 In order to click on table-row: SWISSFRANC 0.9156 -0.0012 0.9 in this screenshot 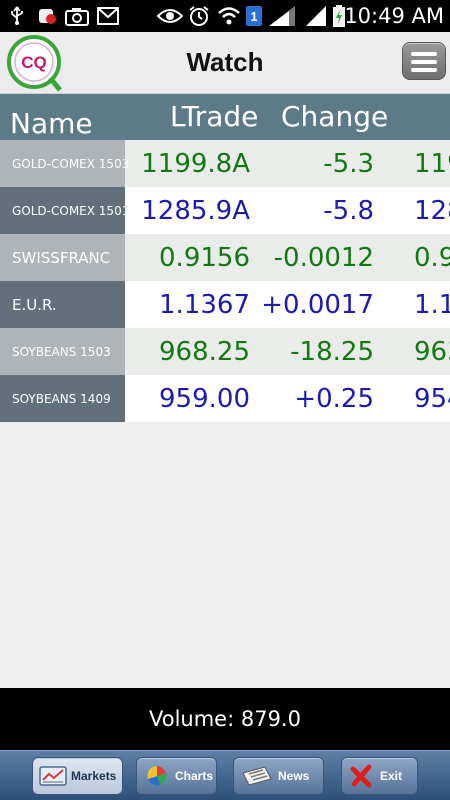, I will do `click(225, 257)`.